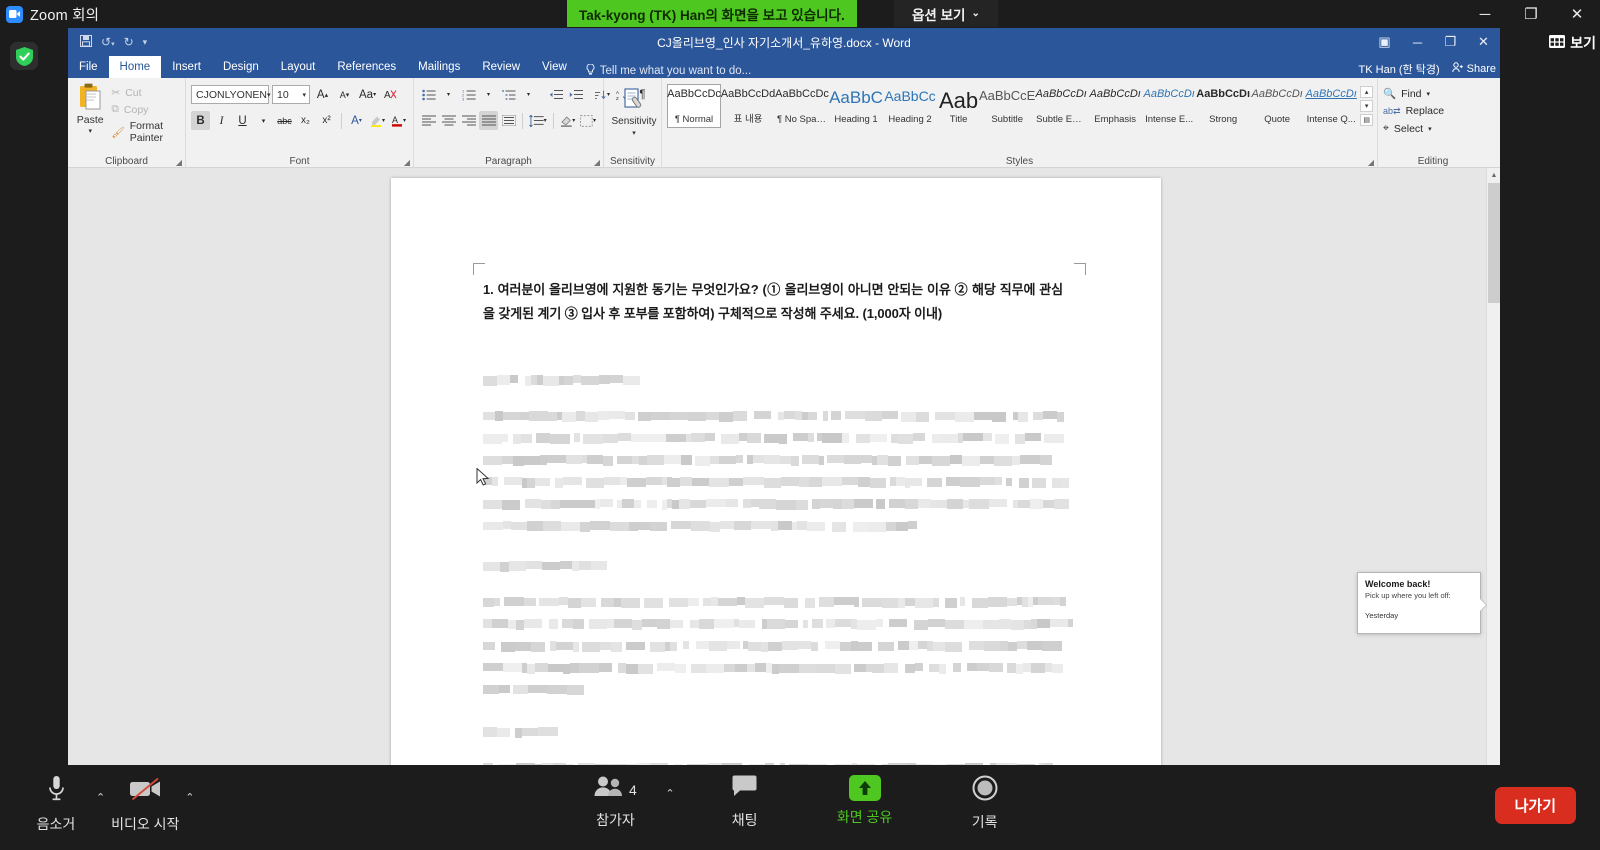  Describe the element at coordinates (298, 67) in the screenshot. I see `tab-layout: Layout` at that location.